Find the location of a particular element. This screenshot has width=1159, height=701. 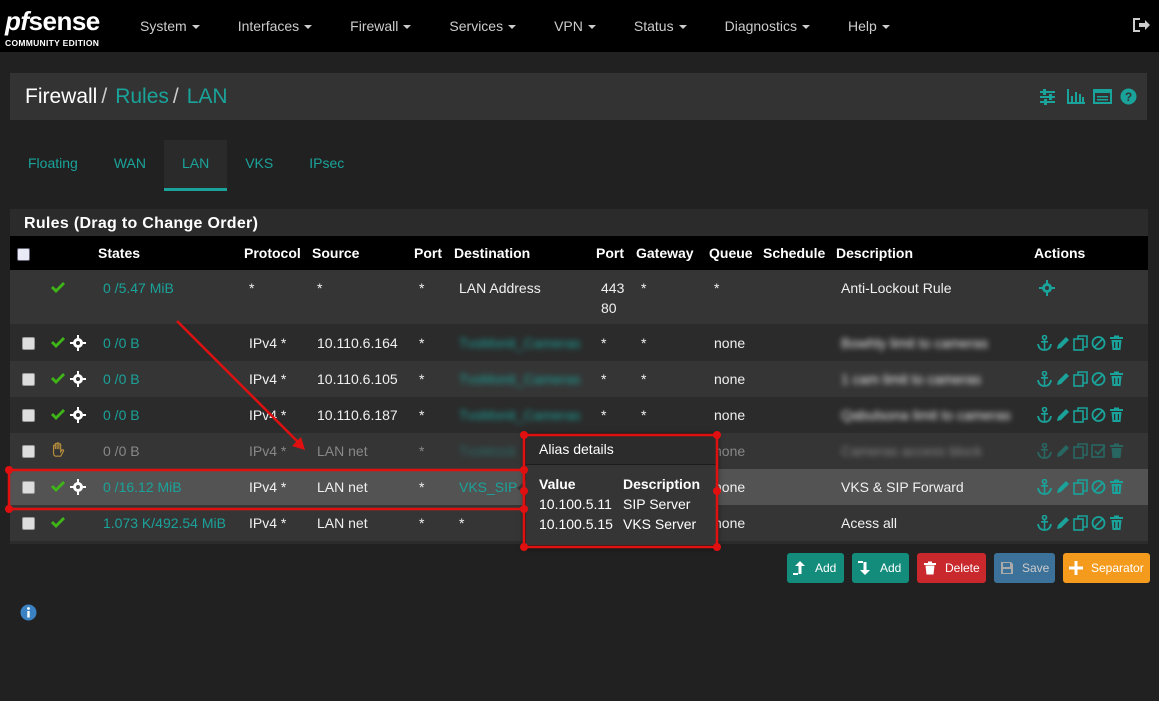

tab-ipsec: IPsec is located at coordinates (326, 164).